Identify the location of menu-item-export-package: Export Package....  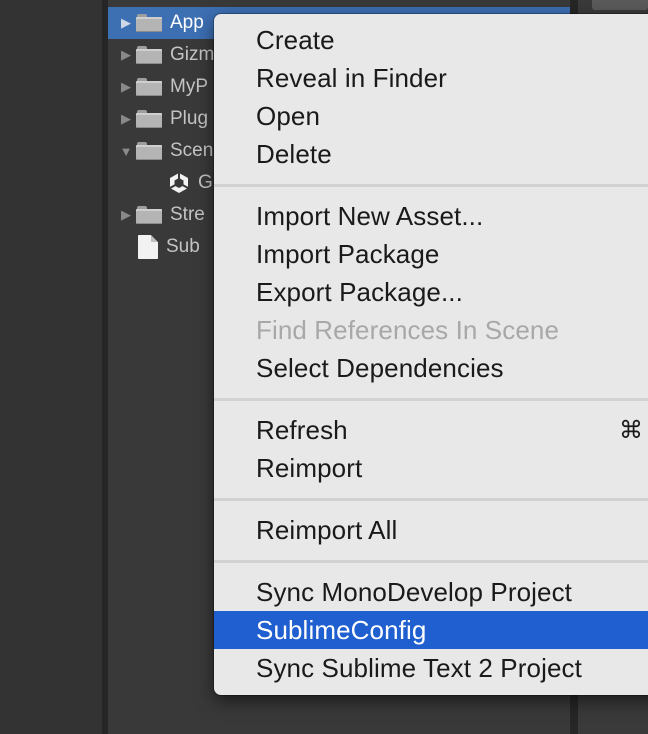
(431, 292).